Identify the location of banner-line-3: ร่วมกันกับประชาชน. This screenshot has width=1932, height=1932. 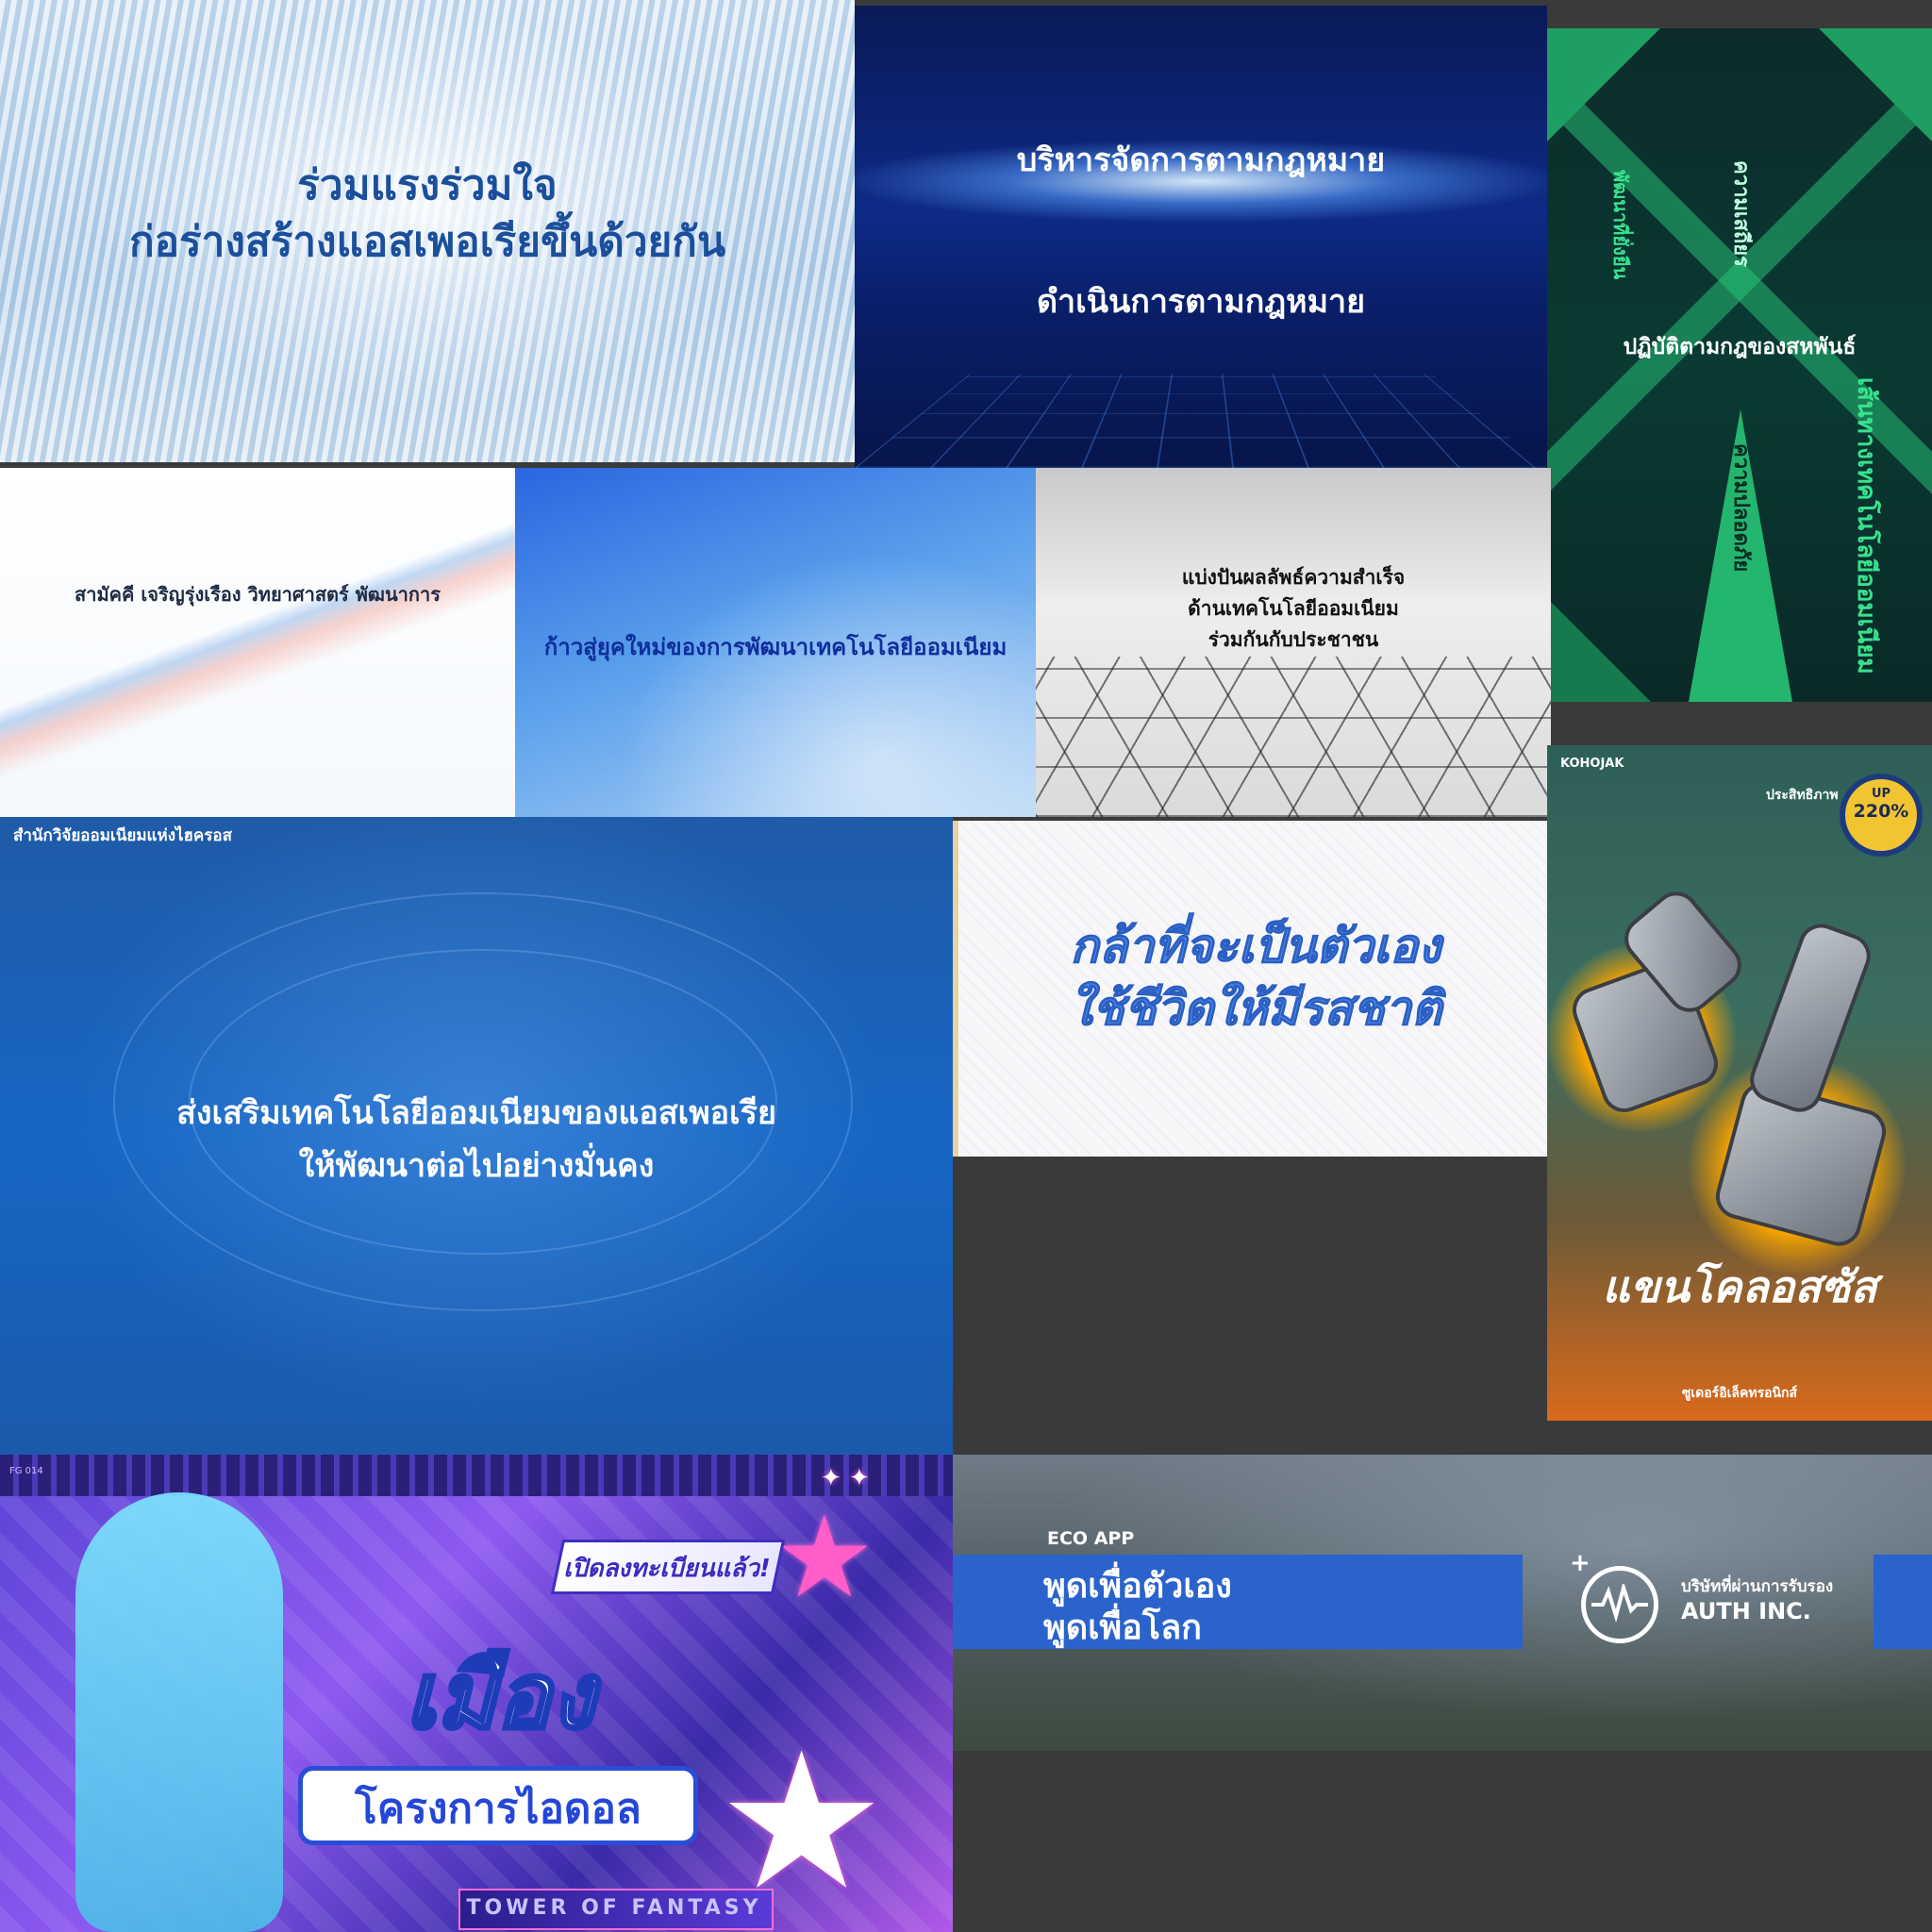
(1294, 639).